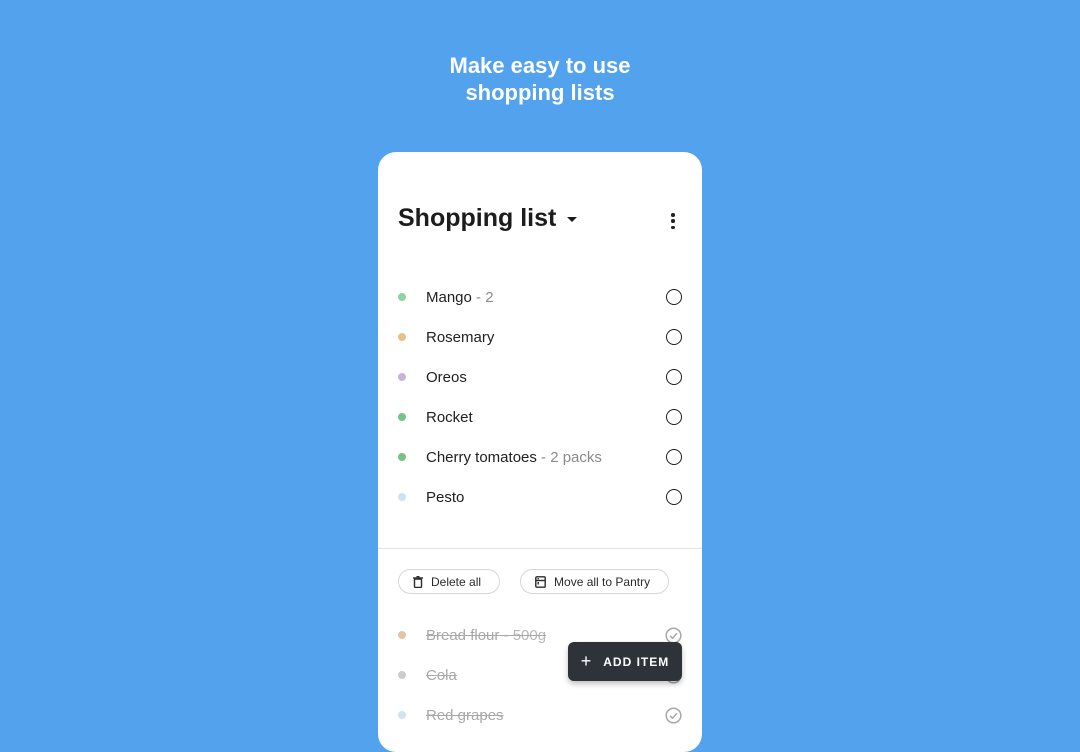 This screenshot has height=752, width=1080. Describe the element at coordinates (636, 661) in the screenshot. I see `add-item-label: ADD ITEM` at that location.